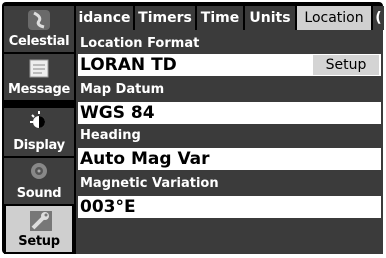 Image resolution: width=386 pixels, height=258 pixels. I want to click on sidebar-item-display: Display, so click(39, 132).